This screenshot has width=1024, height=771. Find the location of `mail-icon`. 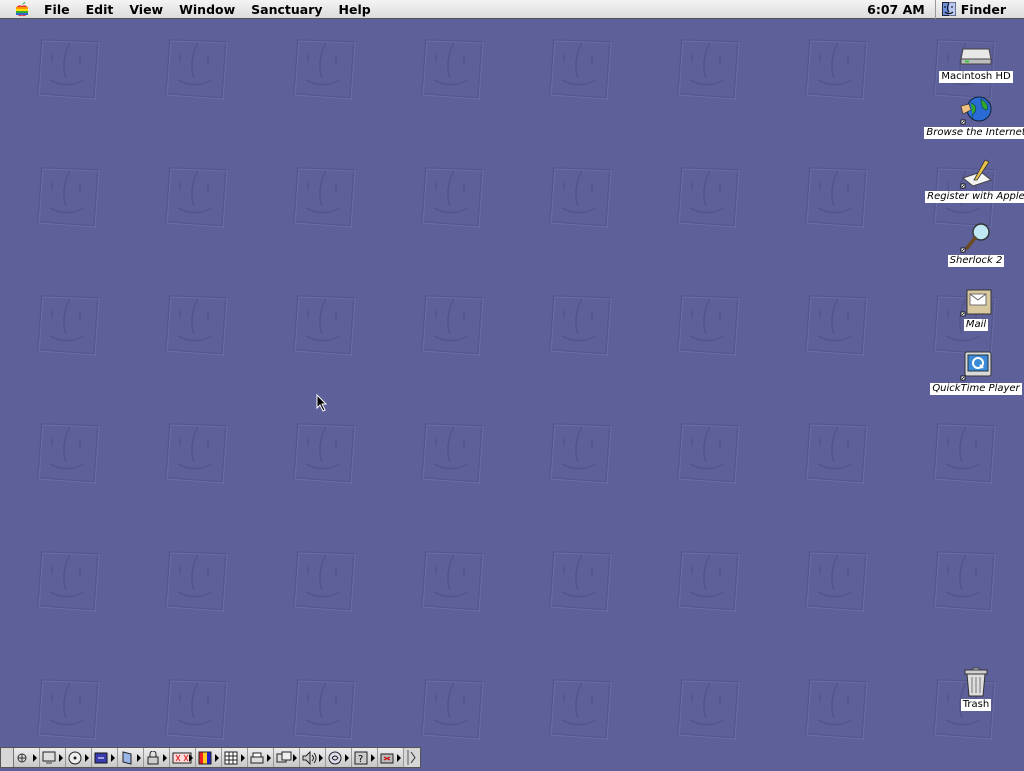

mail-icon is located at coordinates (976, 302).